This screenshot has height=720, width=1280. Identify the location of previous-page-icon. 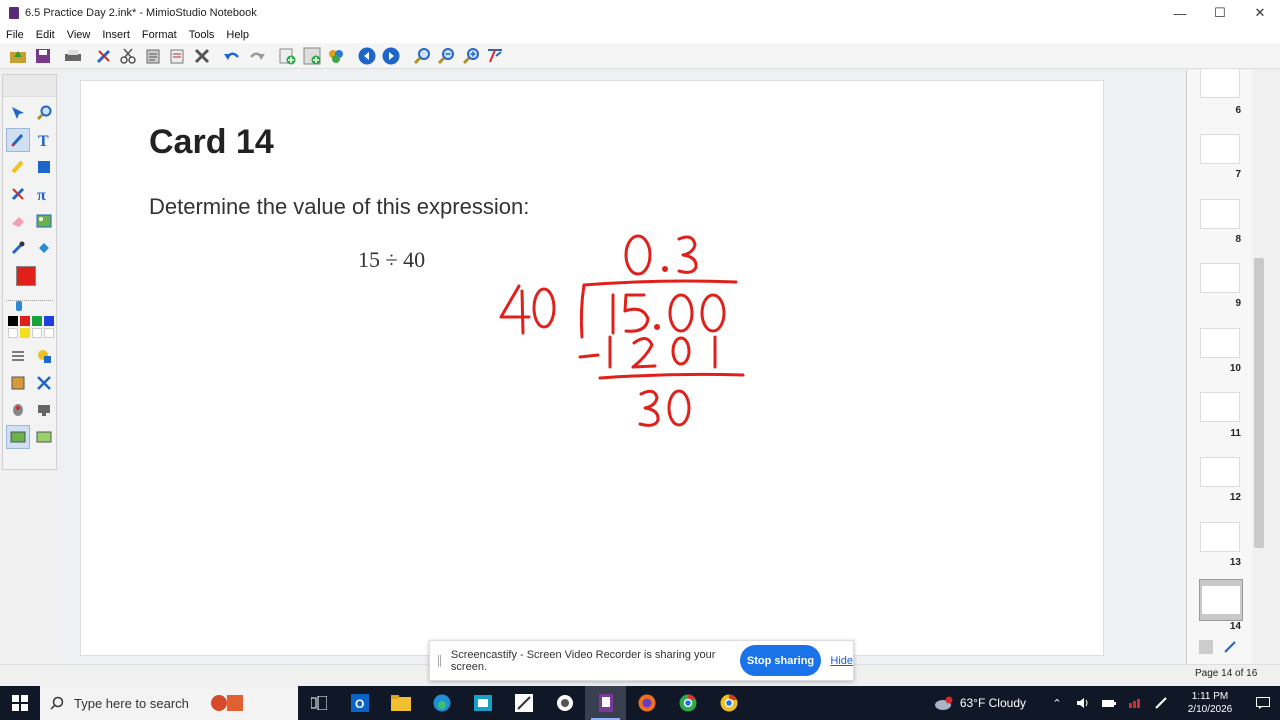
(367, 56).